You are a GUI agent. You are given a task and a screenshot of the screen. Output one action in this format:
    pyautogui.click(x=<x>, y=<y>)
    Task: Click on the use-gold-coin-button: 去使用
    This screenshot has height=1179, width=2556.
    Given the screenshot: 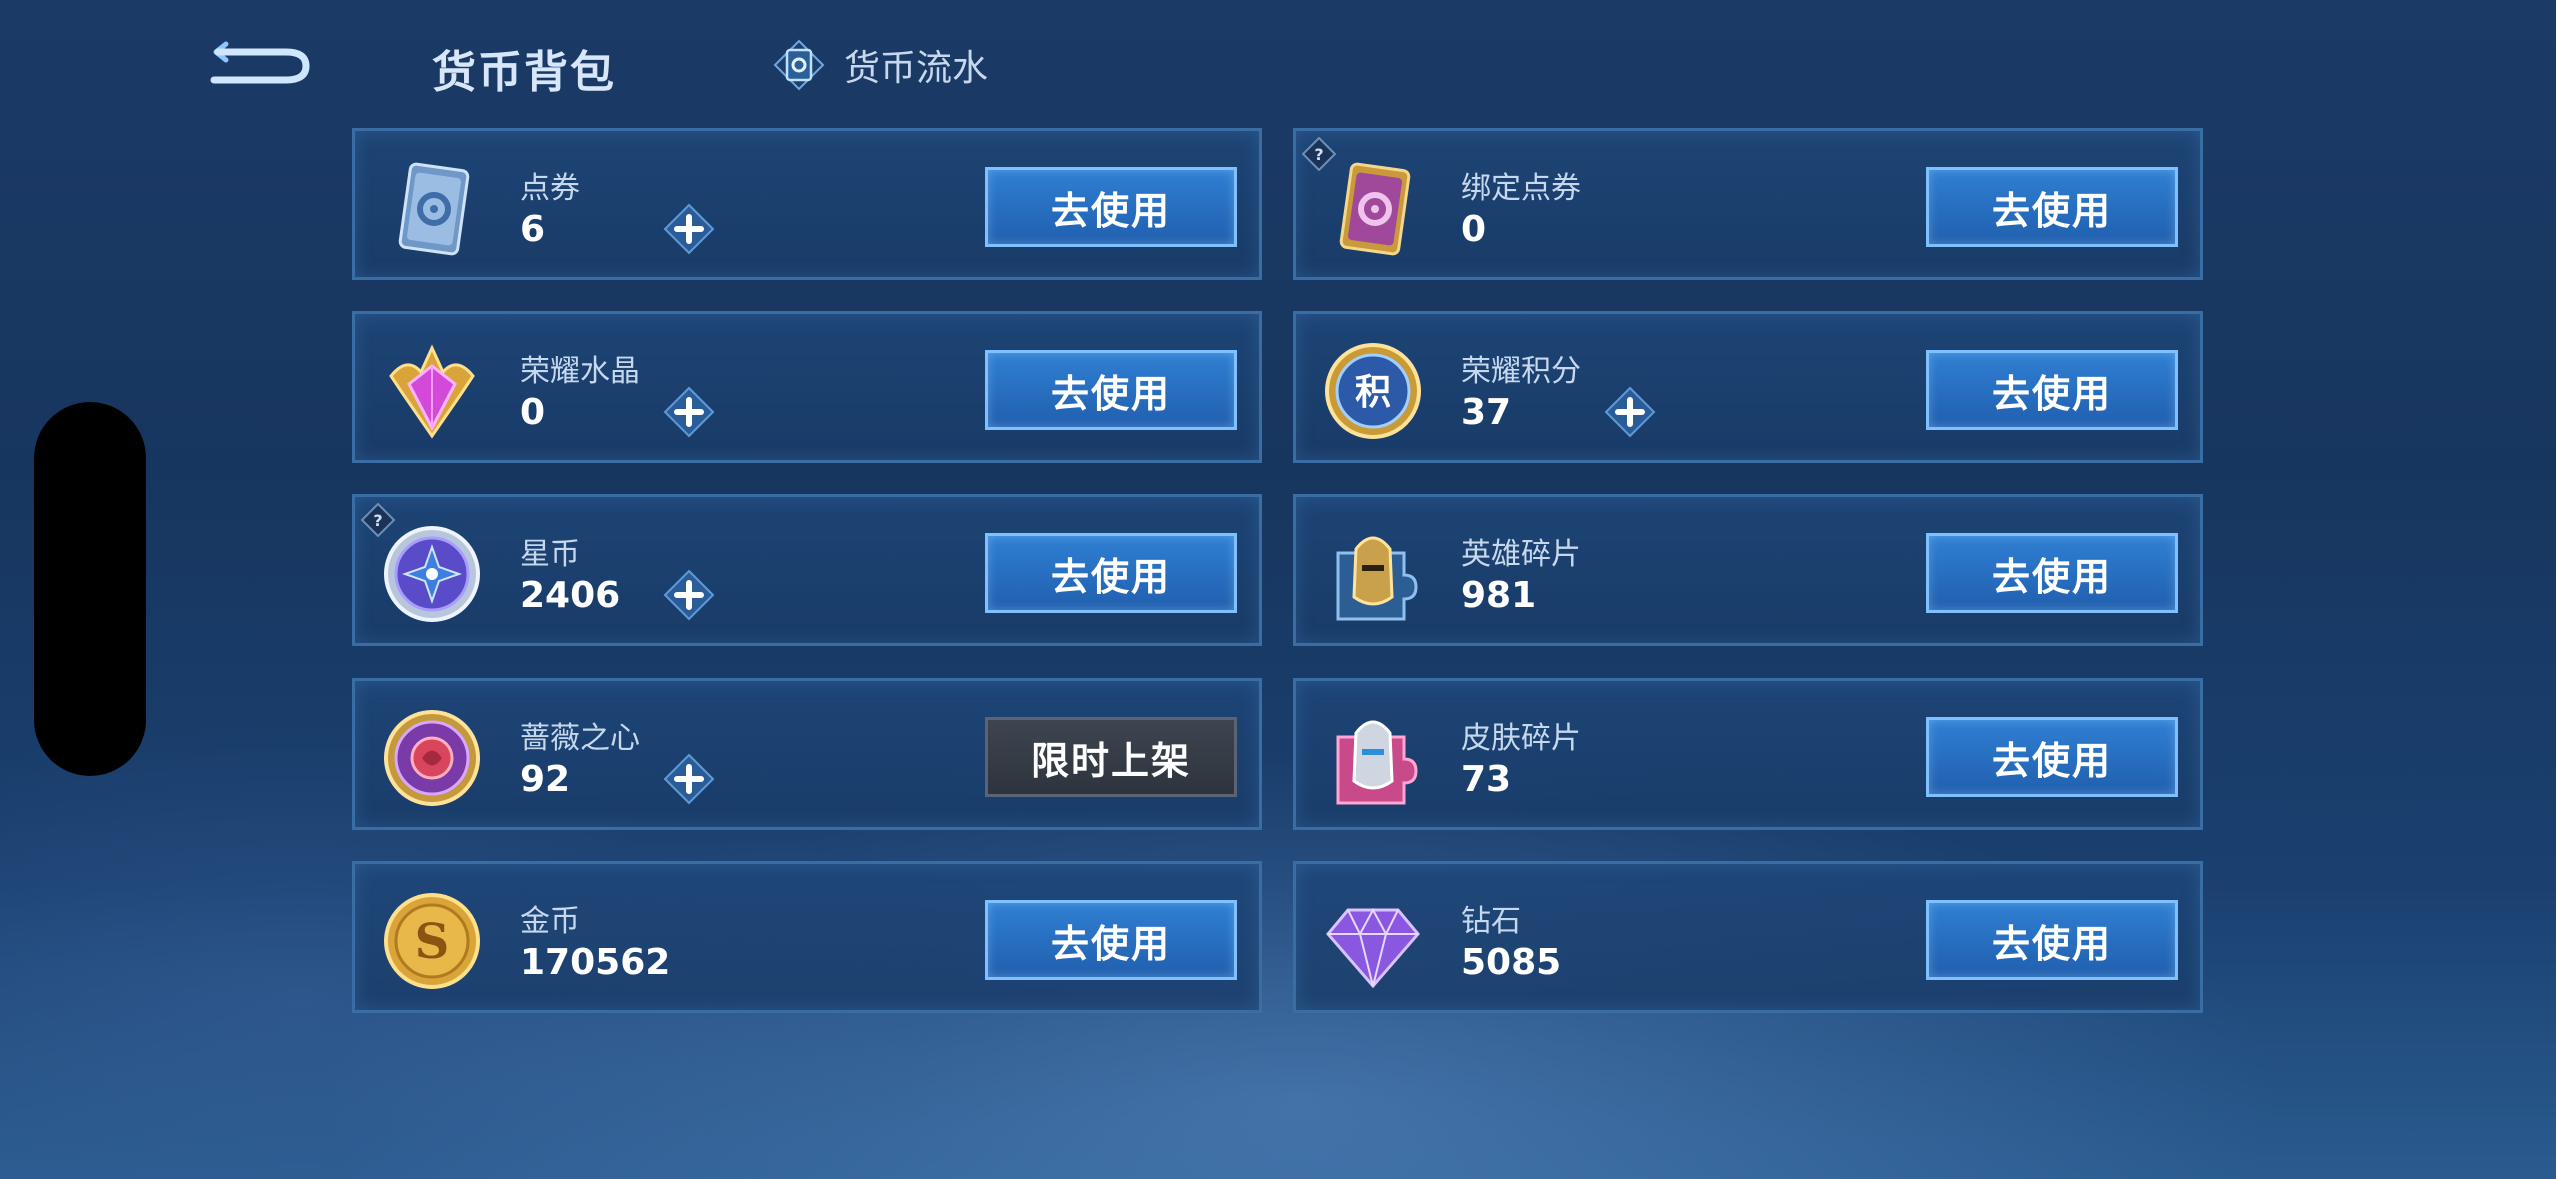 What is the action you would take?
    pyautogui.click(x=1111, y=940)
    